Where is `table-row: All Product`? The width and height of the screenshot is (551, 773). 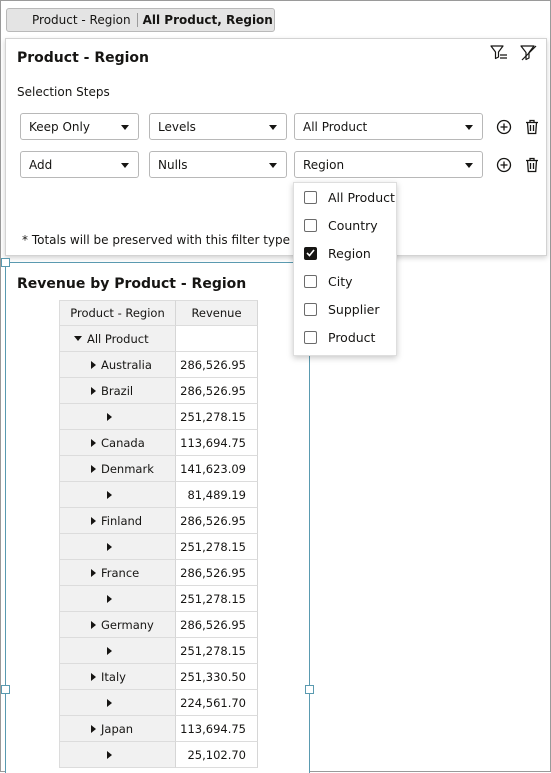 table-row: All Product is located at coordinates (158, 339).